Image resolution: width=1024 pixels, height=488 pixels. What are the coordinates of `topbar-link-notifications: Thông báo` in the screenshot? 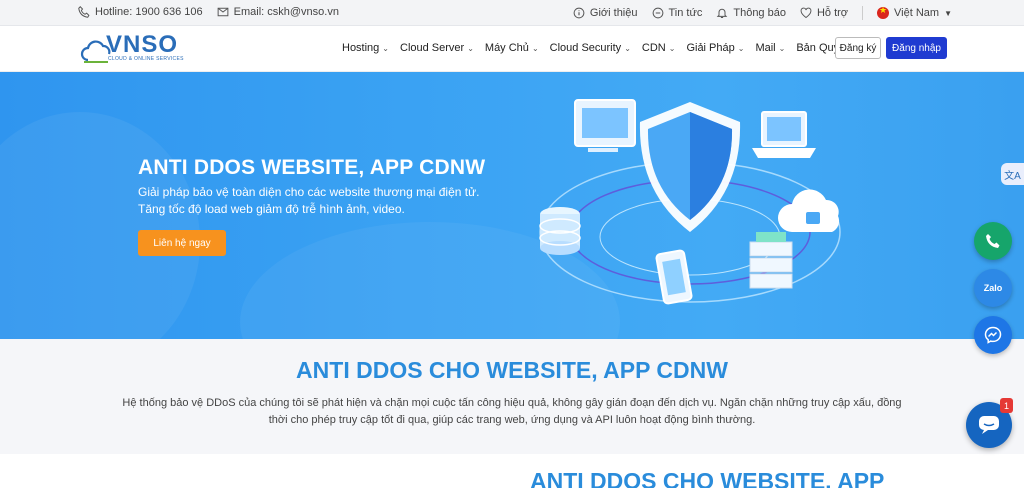 It's located at (751, 13).